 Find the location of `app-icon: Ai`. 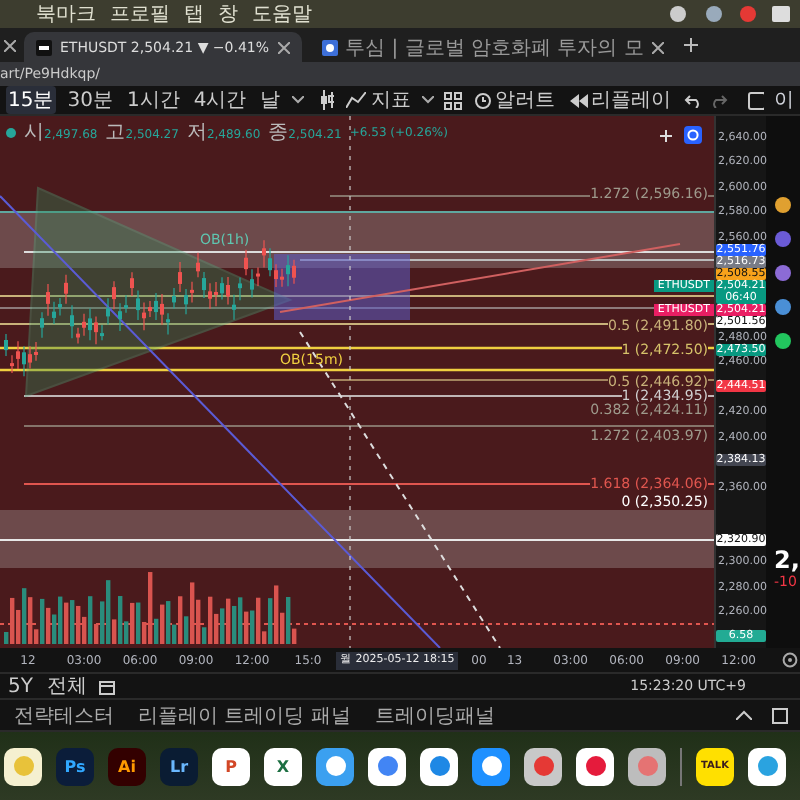

app-icon: Ai is located at coordinates (127, 766).